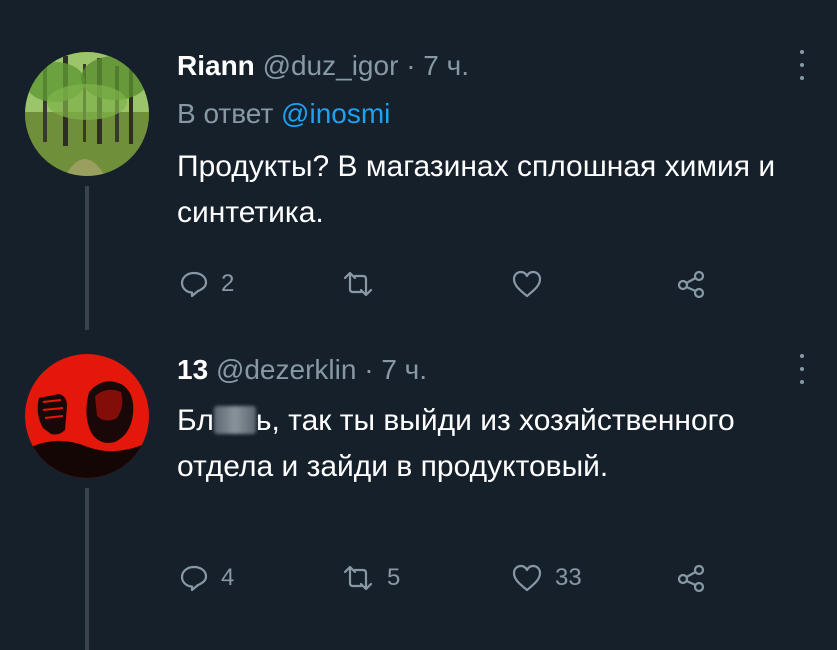 The width and height of the screenshot is (837, 650). Describe the element at coordinates (234, 420) in the screenshot. I see `censored-blur` at that location.